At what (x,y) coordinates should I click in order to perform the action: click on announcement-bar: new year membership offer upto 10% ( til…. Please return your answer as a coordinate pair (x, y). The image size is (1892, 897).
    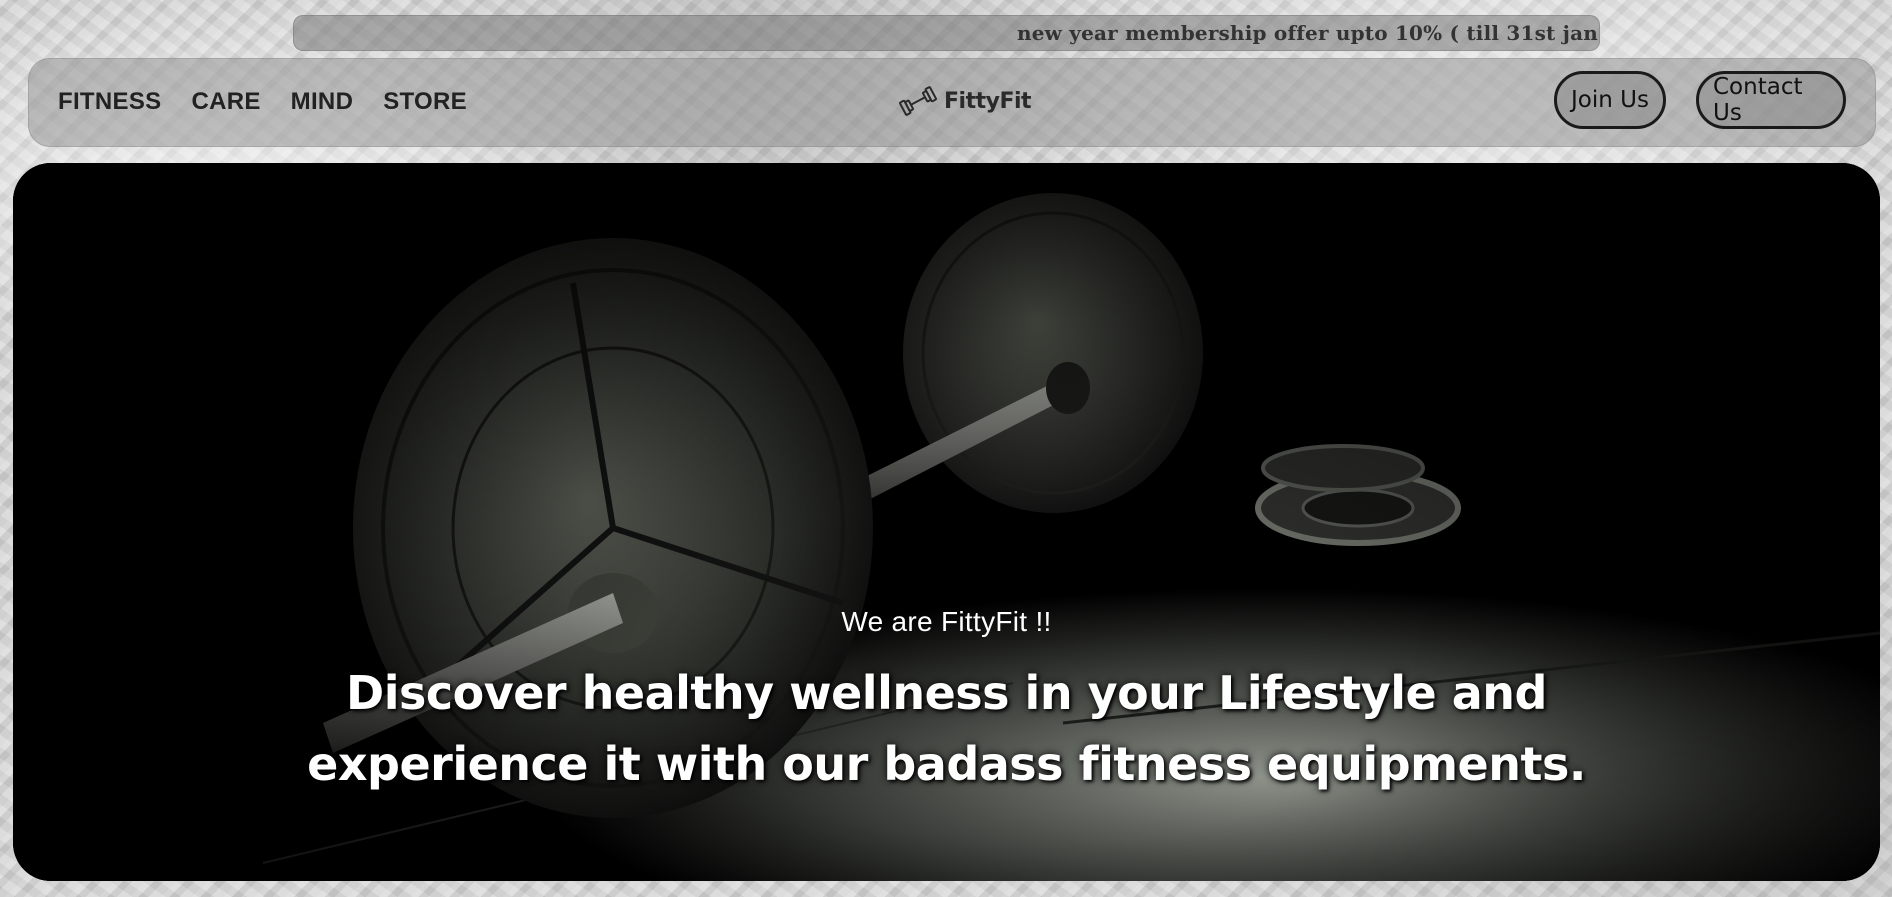
    Looking at the image, I should click on (946, 33).